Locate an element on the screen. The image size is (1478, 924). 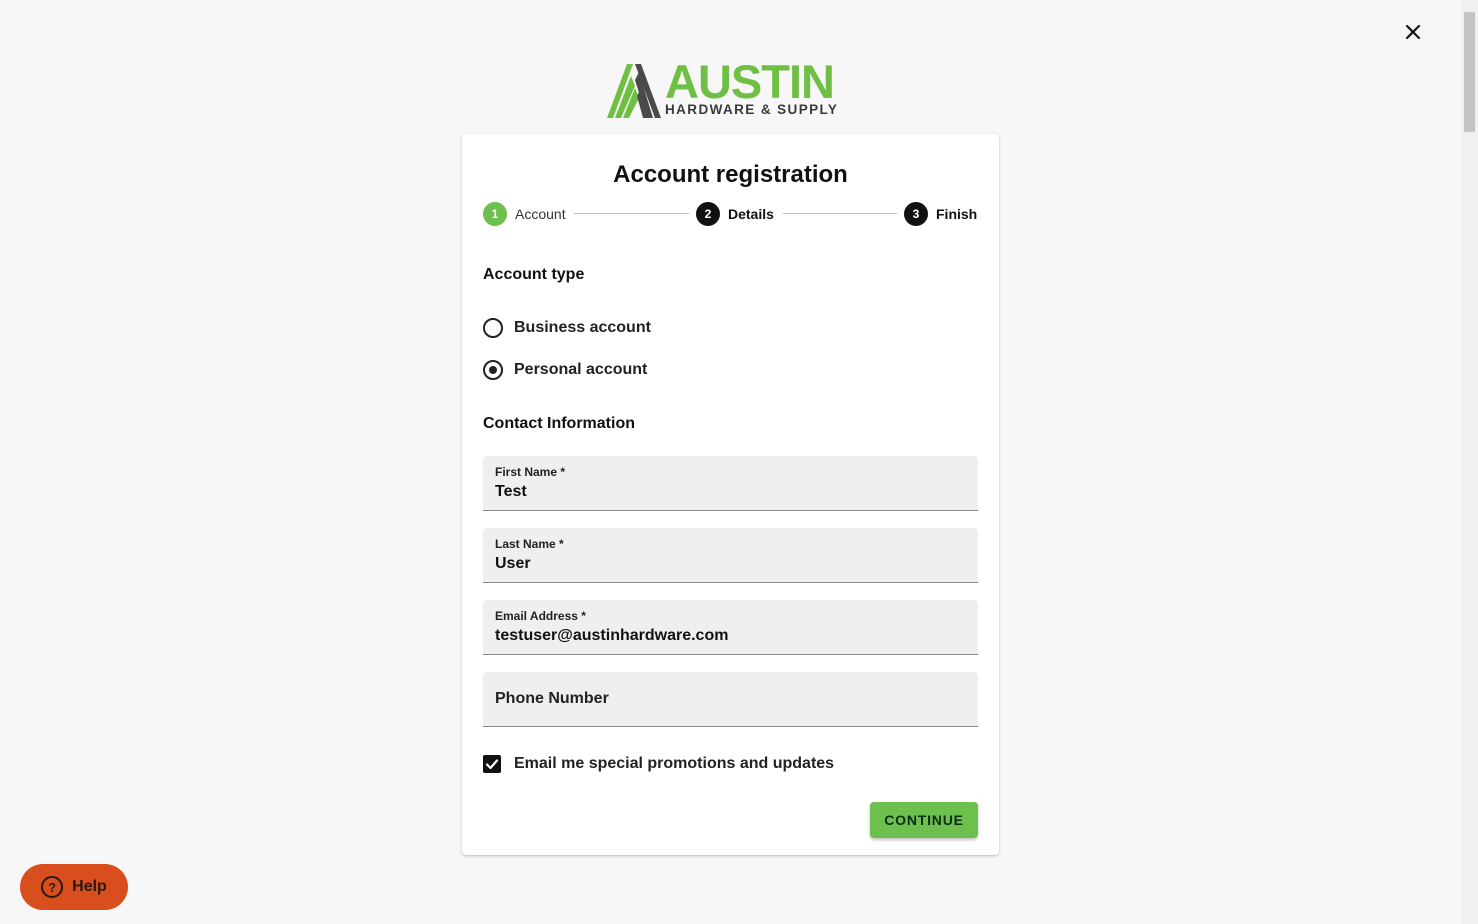
registration-stepper: 1 Account 2 Details 3 Finish is located at coordinates (730, 214).